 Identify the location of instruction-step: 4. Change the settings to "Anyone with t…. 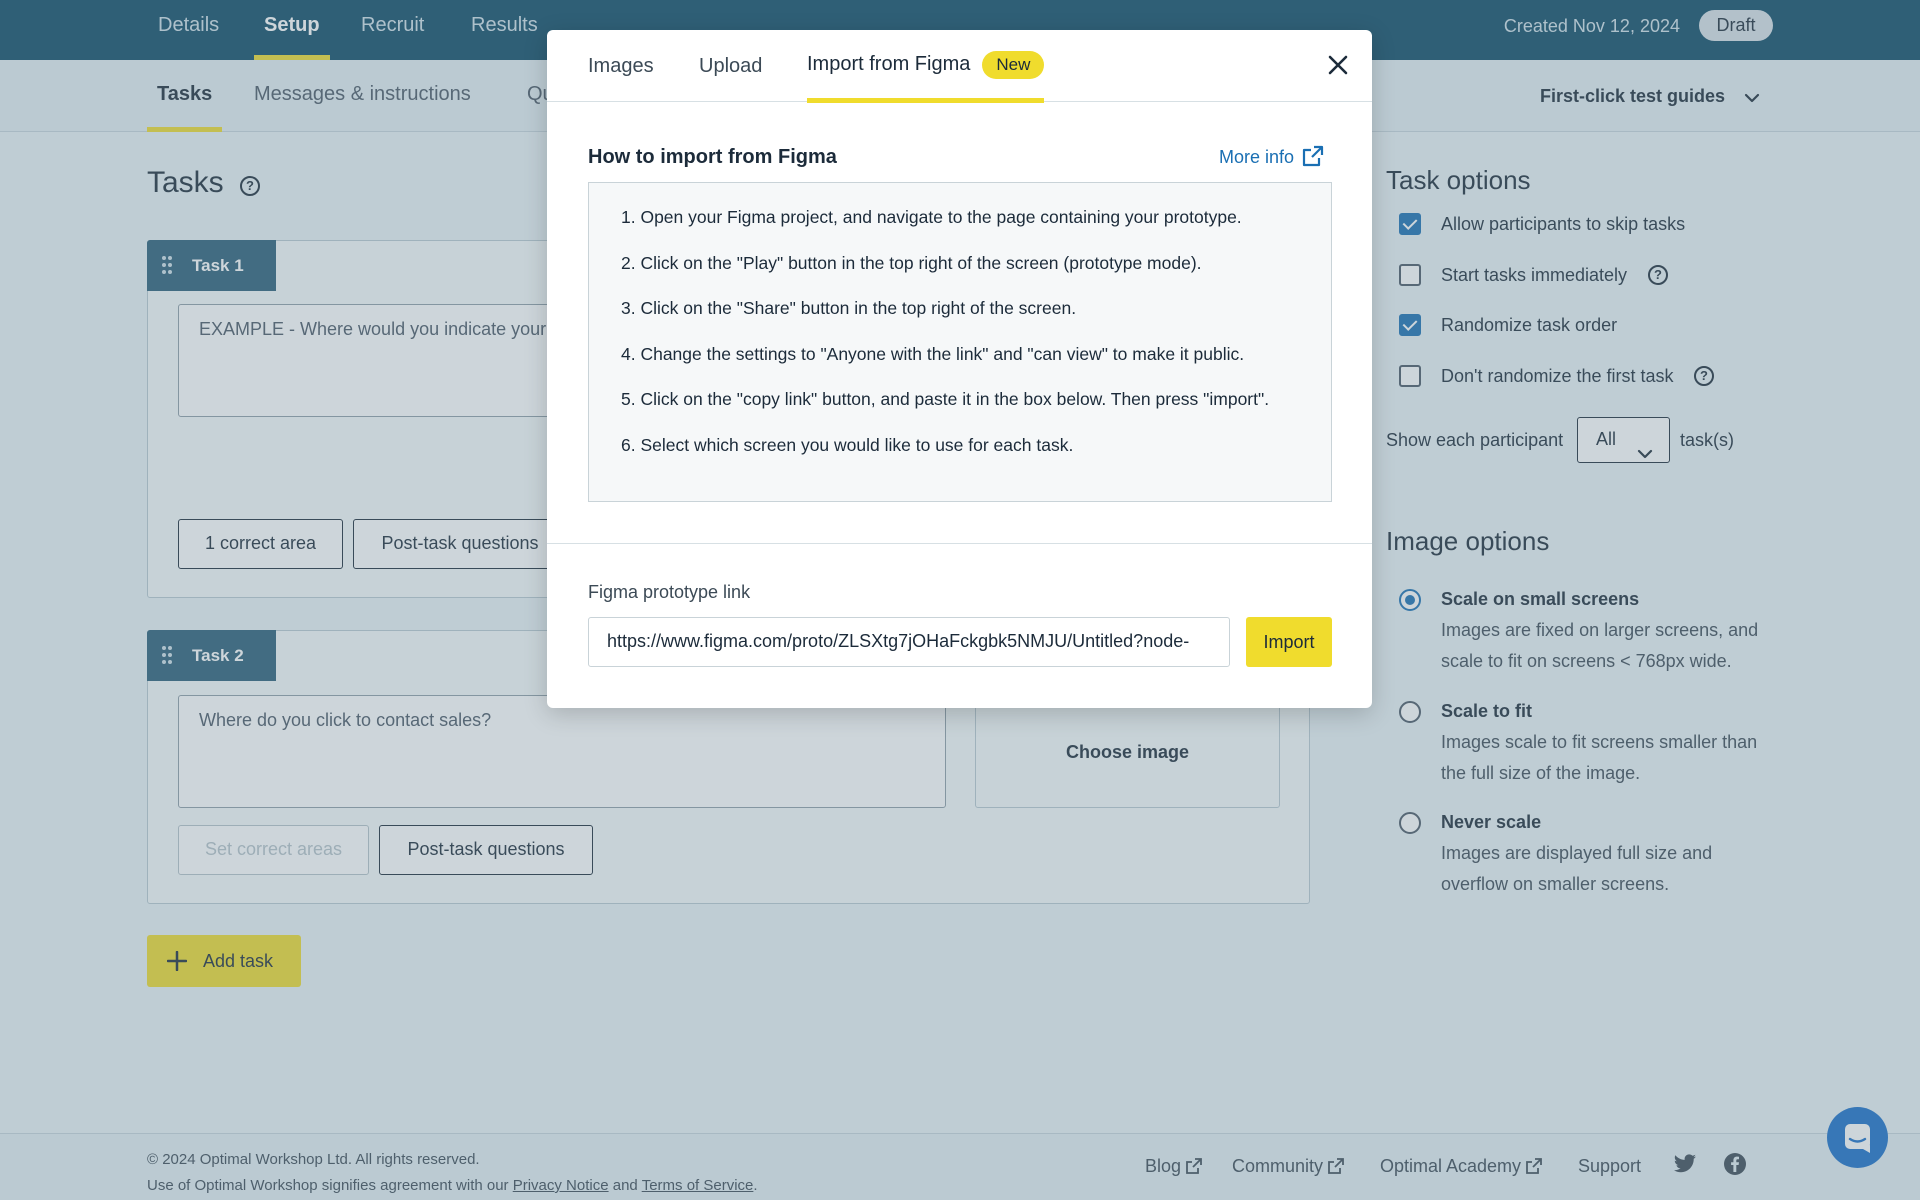
(933, 353).